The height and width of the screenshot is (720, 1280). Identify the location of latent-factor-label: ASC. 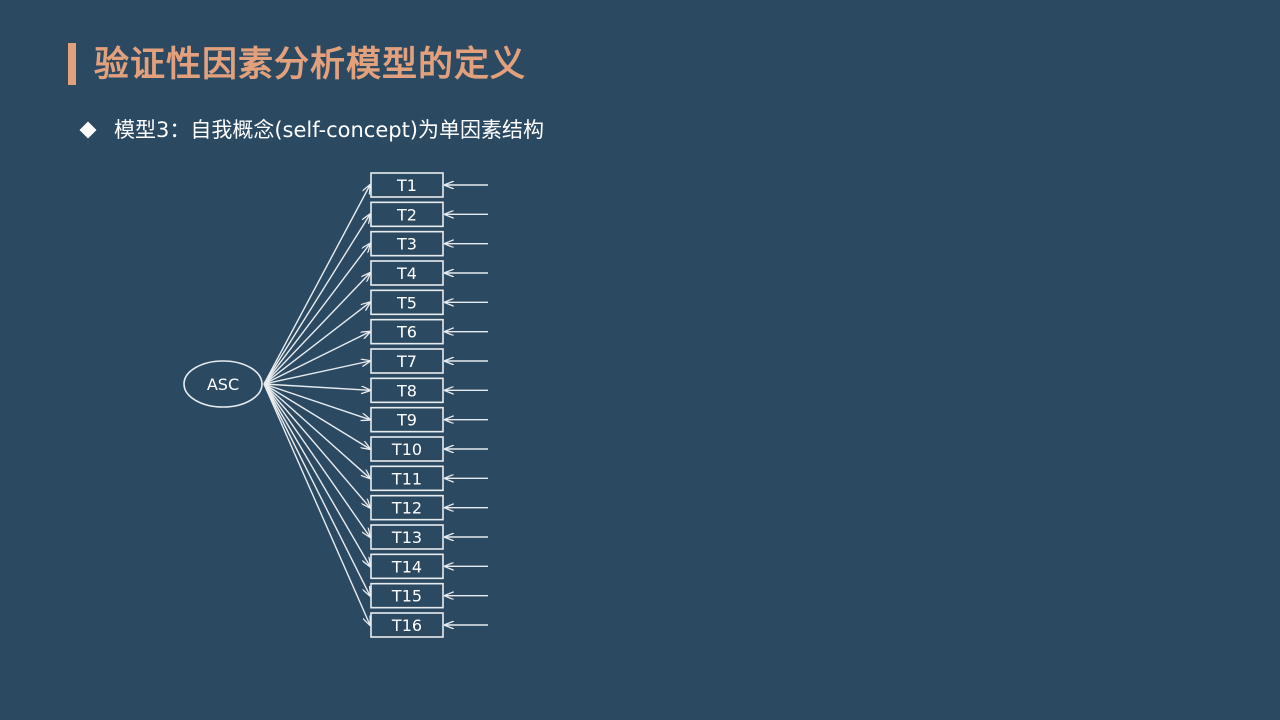
(223, 384).